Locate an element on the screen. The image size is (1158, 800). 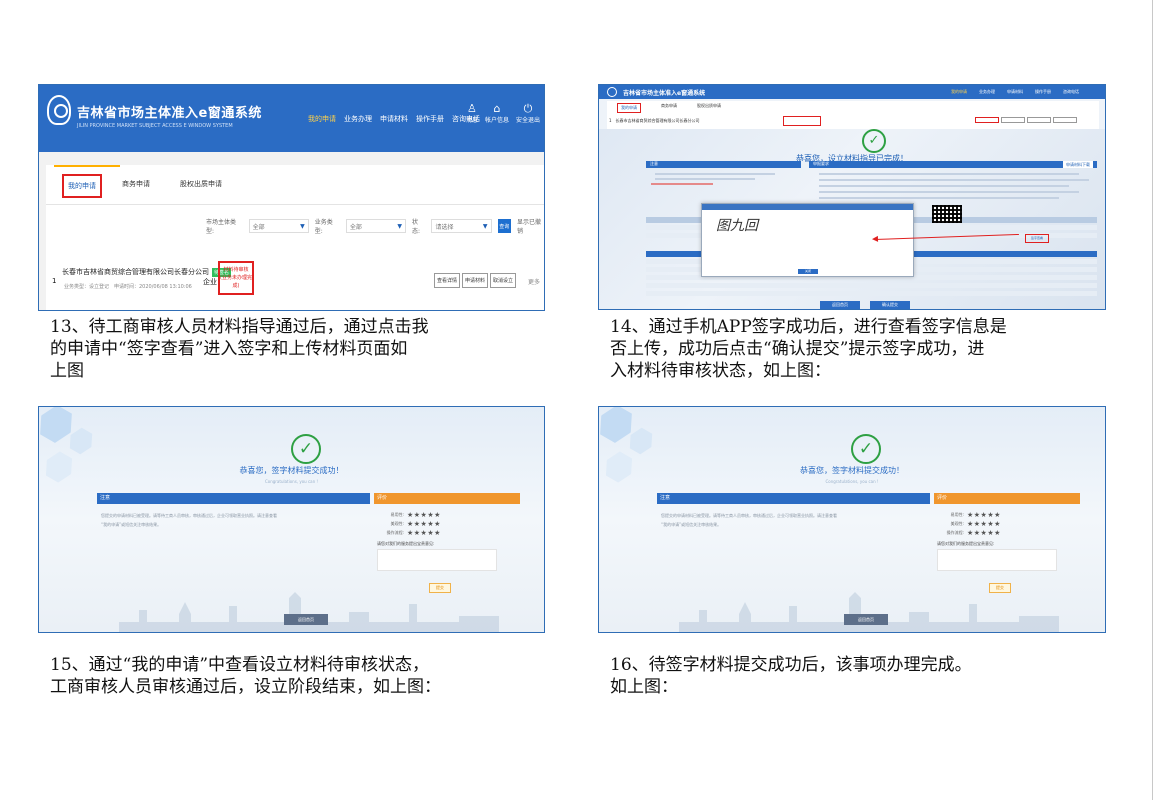
row-status-highlight: 材料待审核 (业务未办理完成) is located at coordinates (236, 278).